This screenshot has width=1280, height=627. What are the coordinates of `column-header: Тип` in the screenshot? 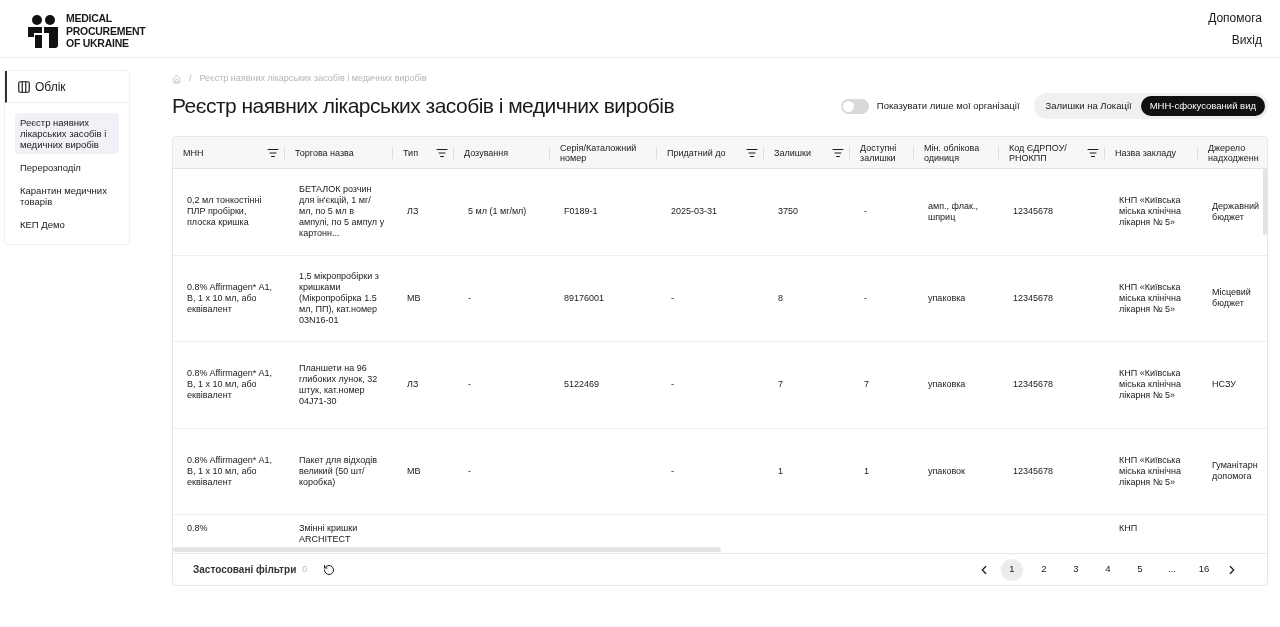 It's located at (410, 152).